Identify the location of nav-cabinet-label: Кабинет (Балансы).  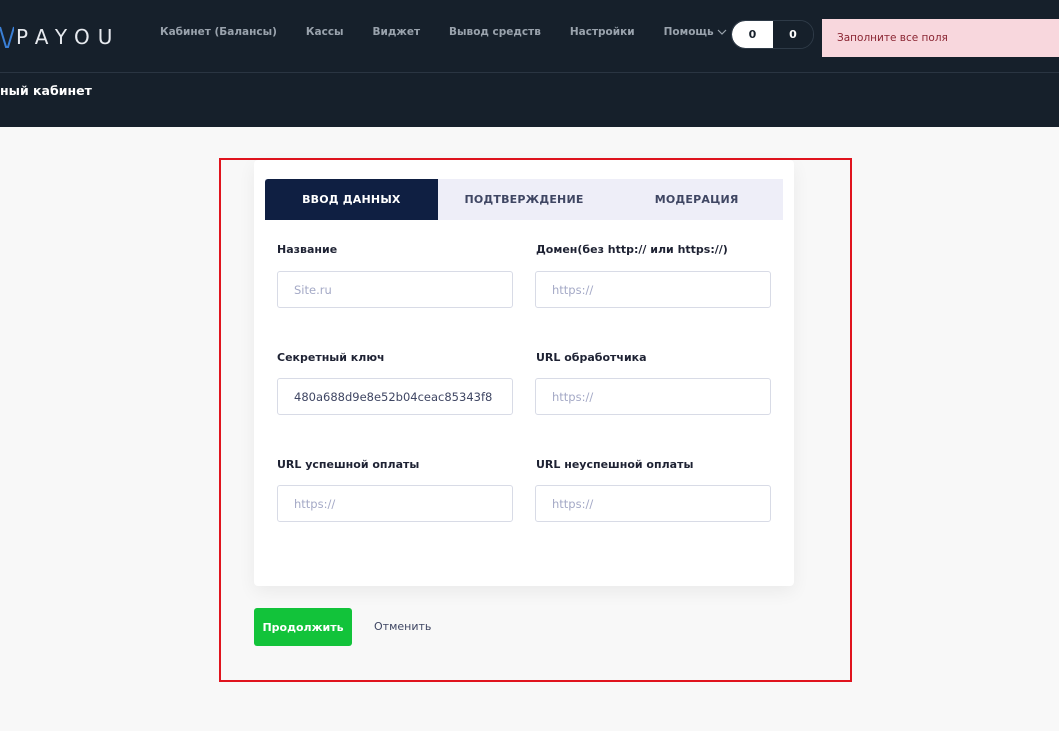
(218, 32).